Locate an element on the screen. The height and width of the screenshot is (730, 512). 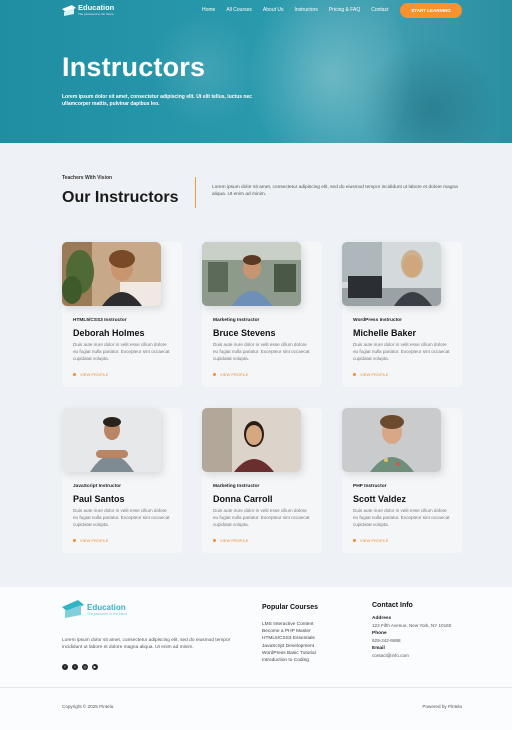
nav-link-contact: Contact is located at coordinates (379, 10).